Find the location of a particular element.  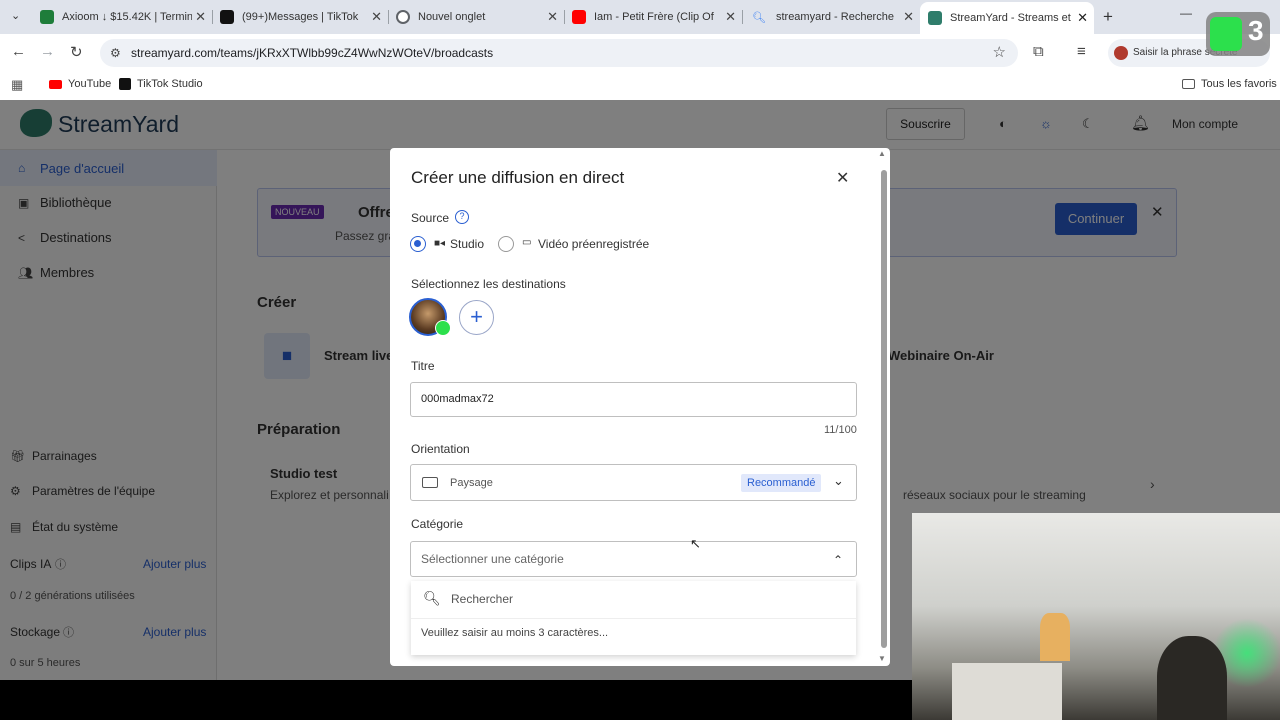

tab-axioom: Axioom ↓ $15.42K | Termin ✕ is located at coordinates (122, 17).